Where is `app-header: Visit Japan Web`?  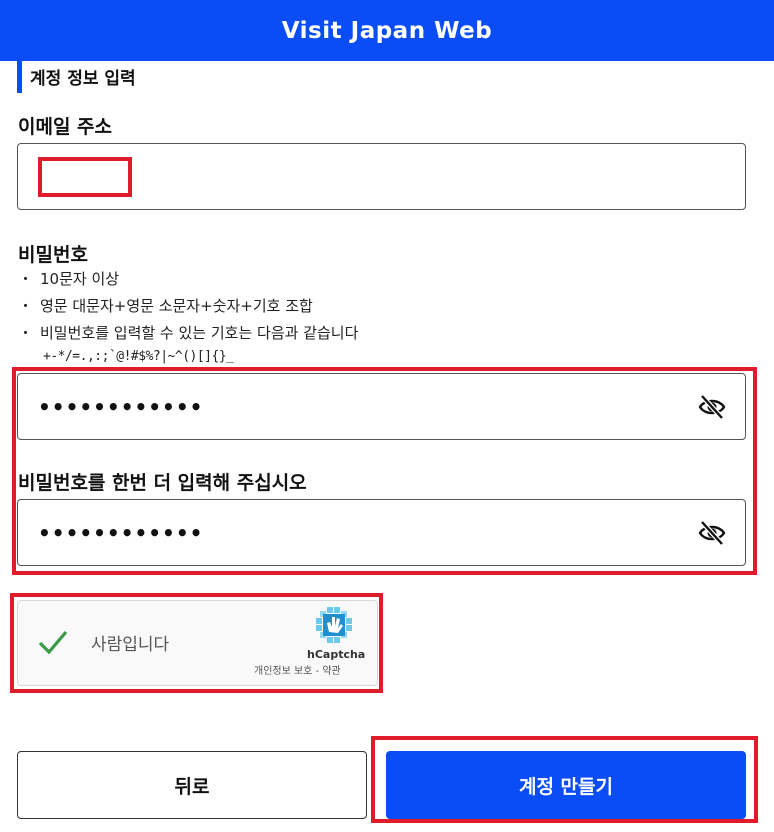
app-header: Visit Japan Web is located at coordinates (387, 30).